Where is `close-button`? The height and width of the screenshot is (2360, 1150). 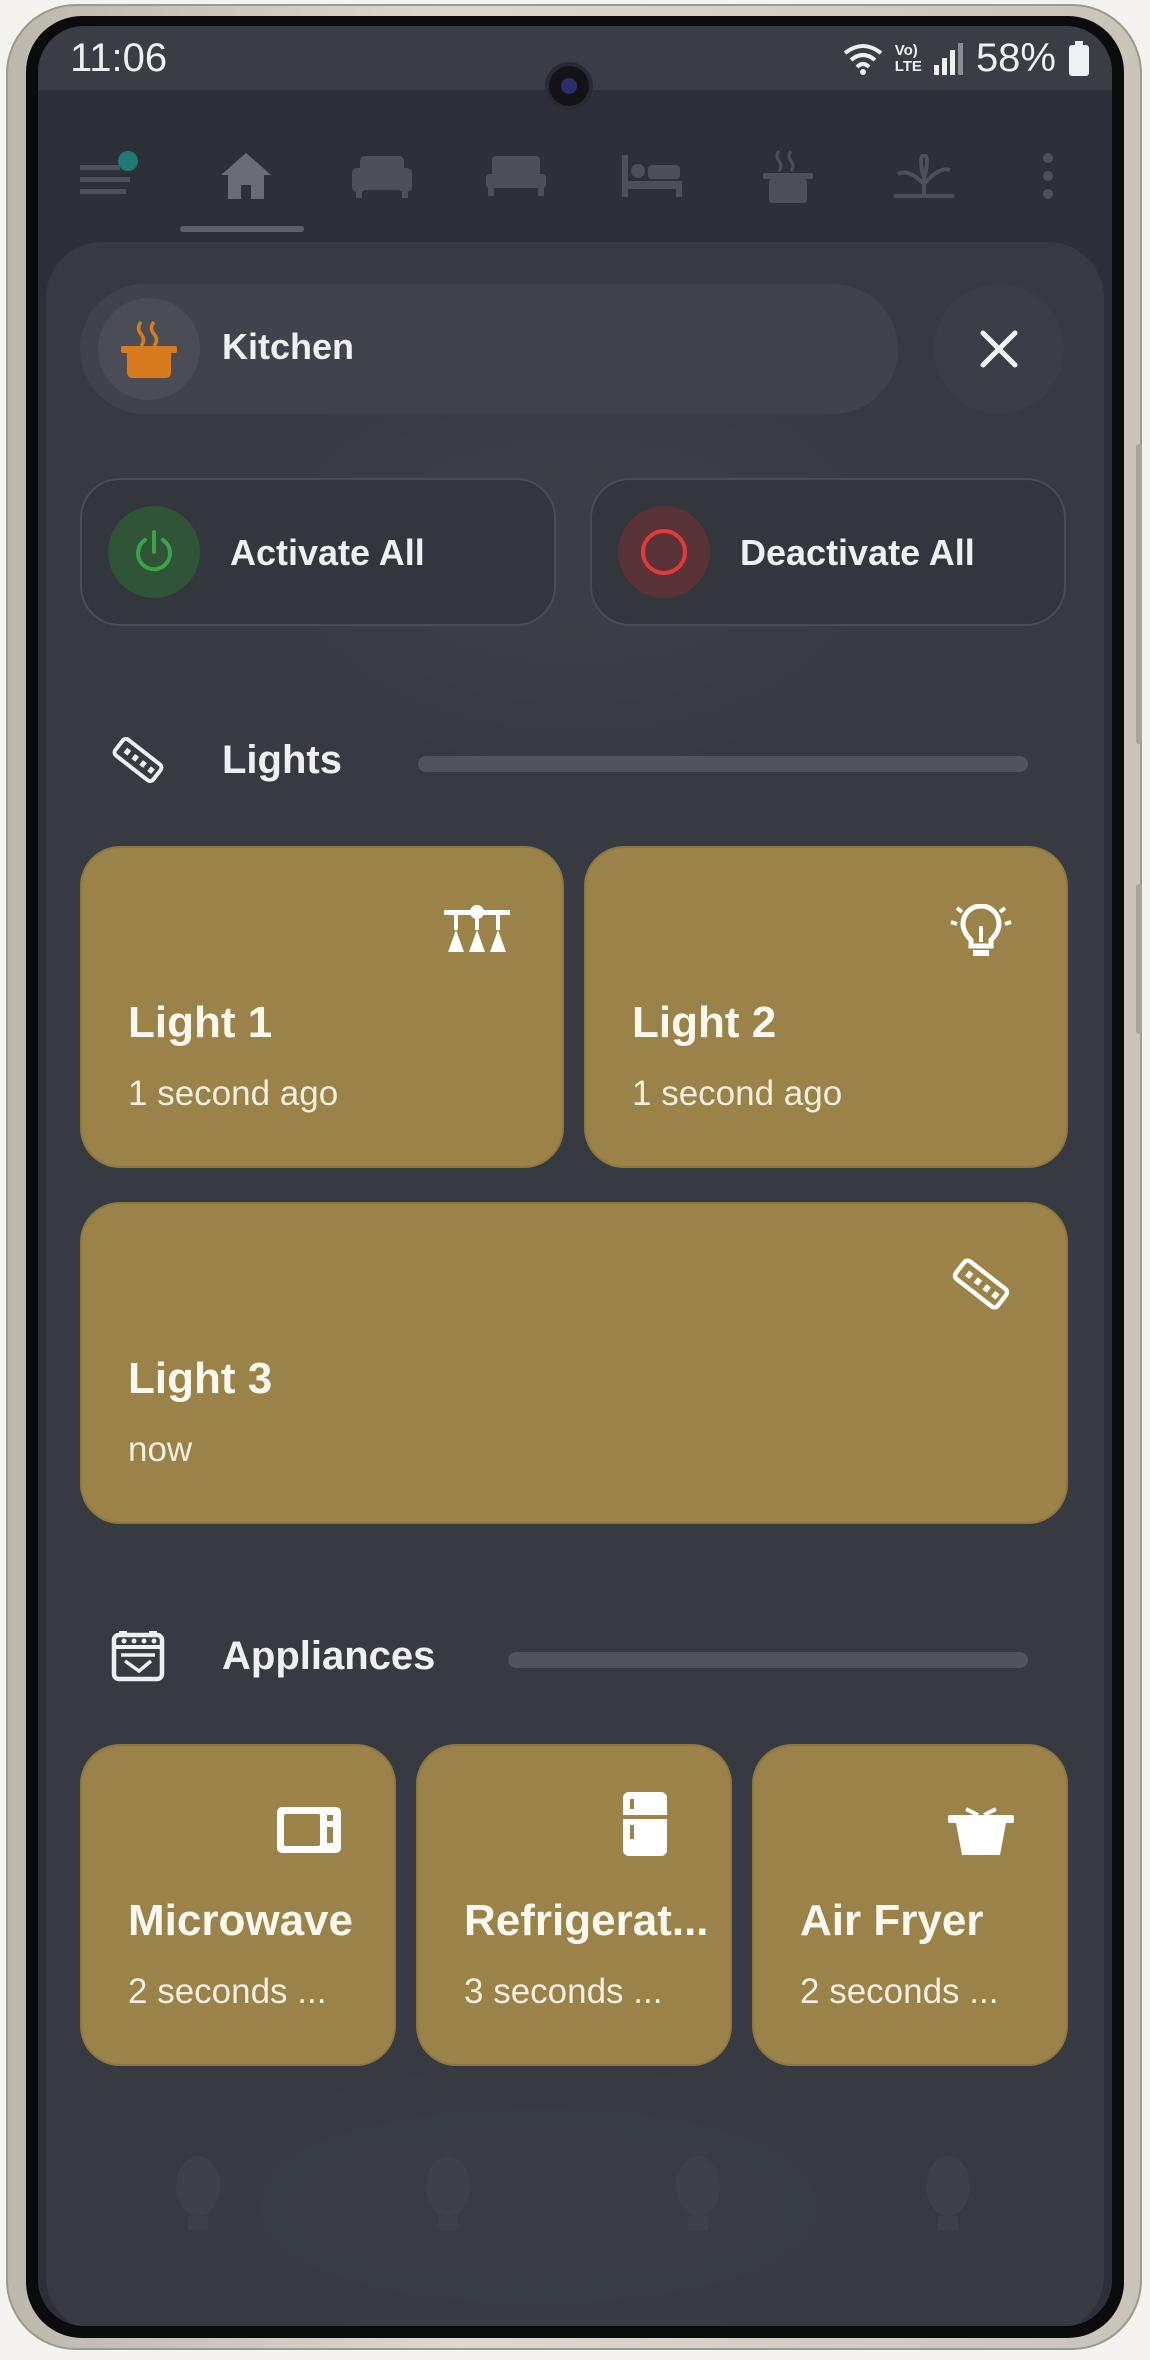 close-button is located at coordinates (999, 349).